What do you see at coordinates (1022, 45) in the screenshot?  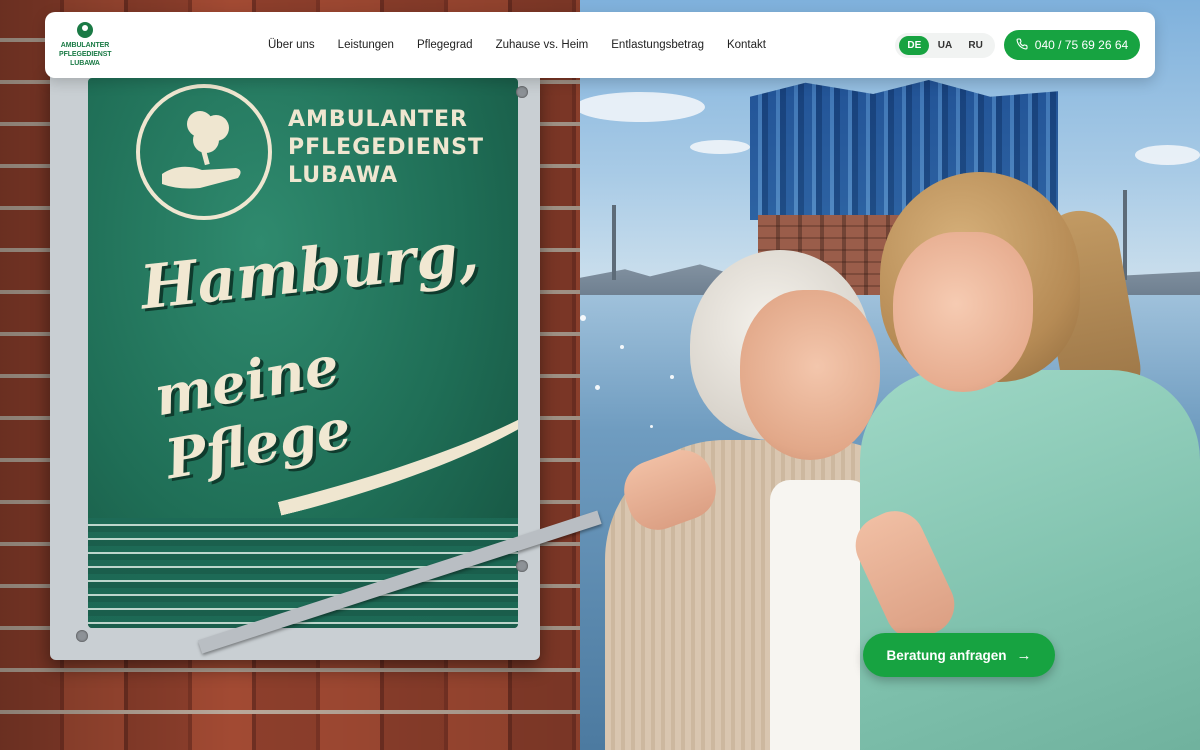 I see `phone-icon` at bounding box center [1022, 45].